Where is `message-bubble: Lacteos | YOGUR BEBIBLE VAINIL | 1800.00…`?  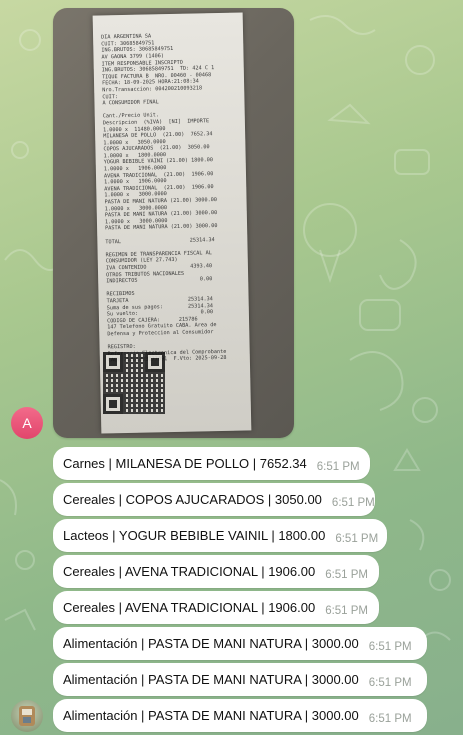 message-bubble: Lacteos | YOGUR BEBIBLE VAINIL | 1800.00… is located at coordinates (220, 535).